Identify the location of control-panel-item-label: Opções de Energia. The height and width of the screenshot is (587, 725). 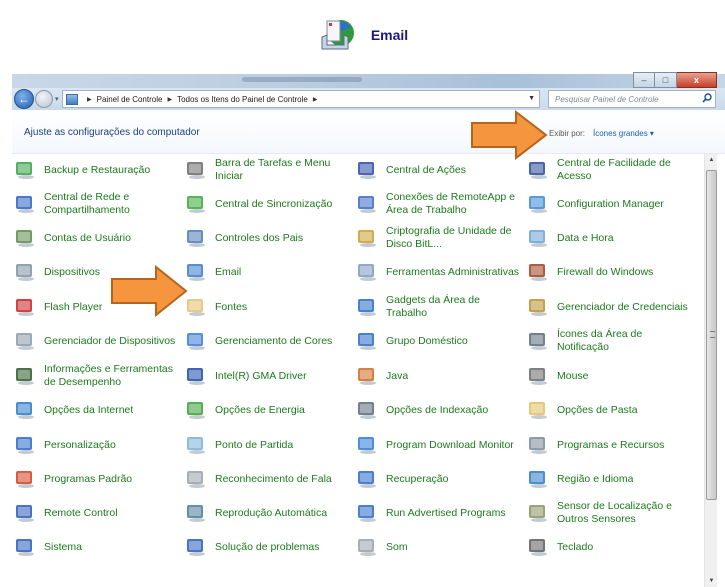
(260, 409).